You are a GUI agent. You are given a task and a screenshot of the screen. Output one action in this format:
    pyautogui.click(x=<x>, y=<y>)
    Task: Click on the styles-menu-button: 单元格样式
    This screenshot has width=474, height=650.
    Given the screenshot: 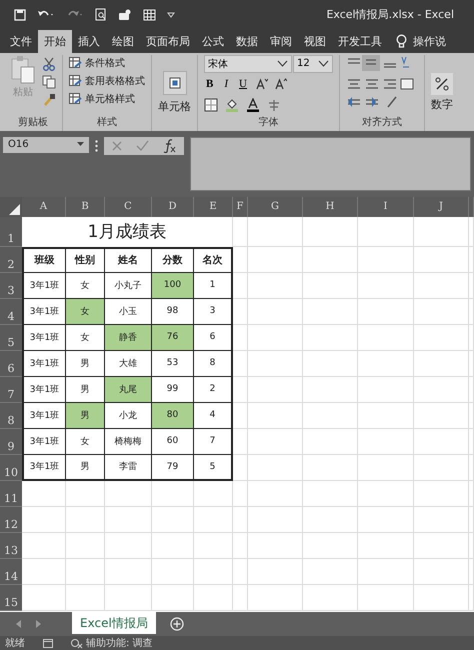 What is the action you would take?
    pyautogui.click(x=107, y=98)
    